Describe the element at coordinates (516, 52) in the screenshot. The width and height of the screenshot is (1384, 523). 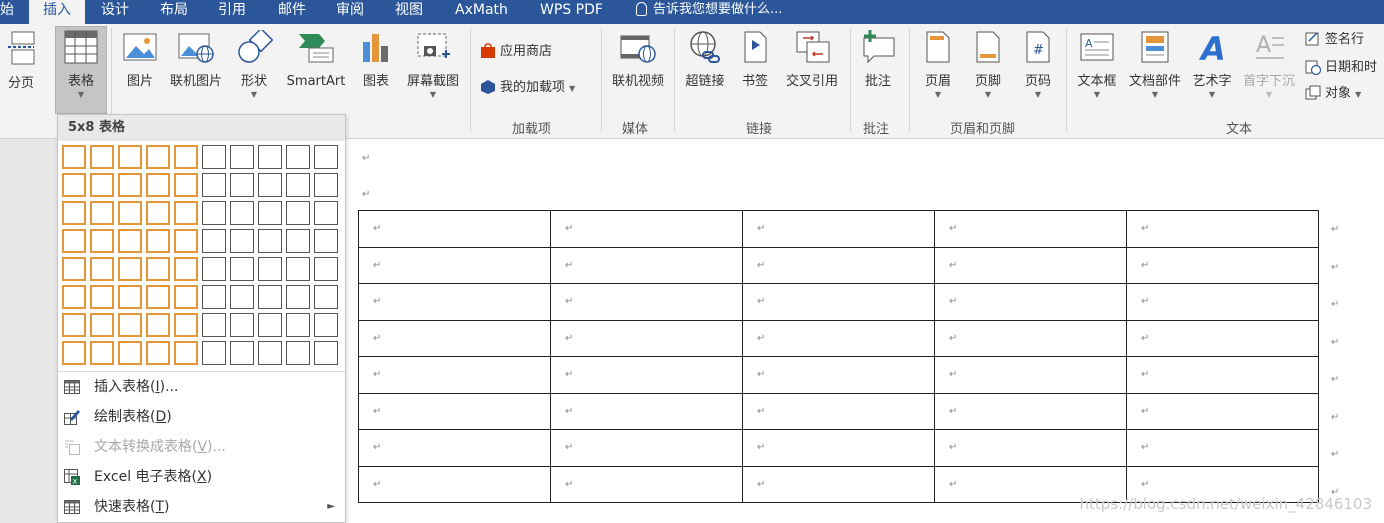
I see `store-button: 应用商店` at that location.